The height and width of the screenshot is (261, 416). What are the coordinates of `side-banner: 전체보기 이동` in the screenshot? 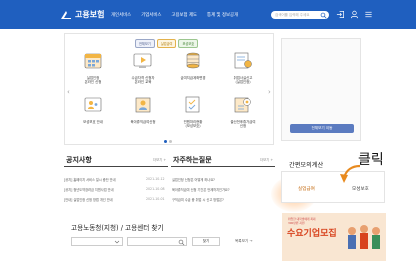 It's located at (321, 89).